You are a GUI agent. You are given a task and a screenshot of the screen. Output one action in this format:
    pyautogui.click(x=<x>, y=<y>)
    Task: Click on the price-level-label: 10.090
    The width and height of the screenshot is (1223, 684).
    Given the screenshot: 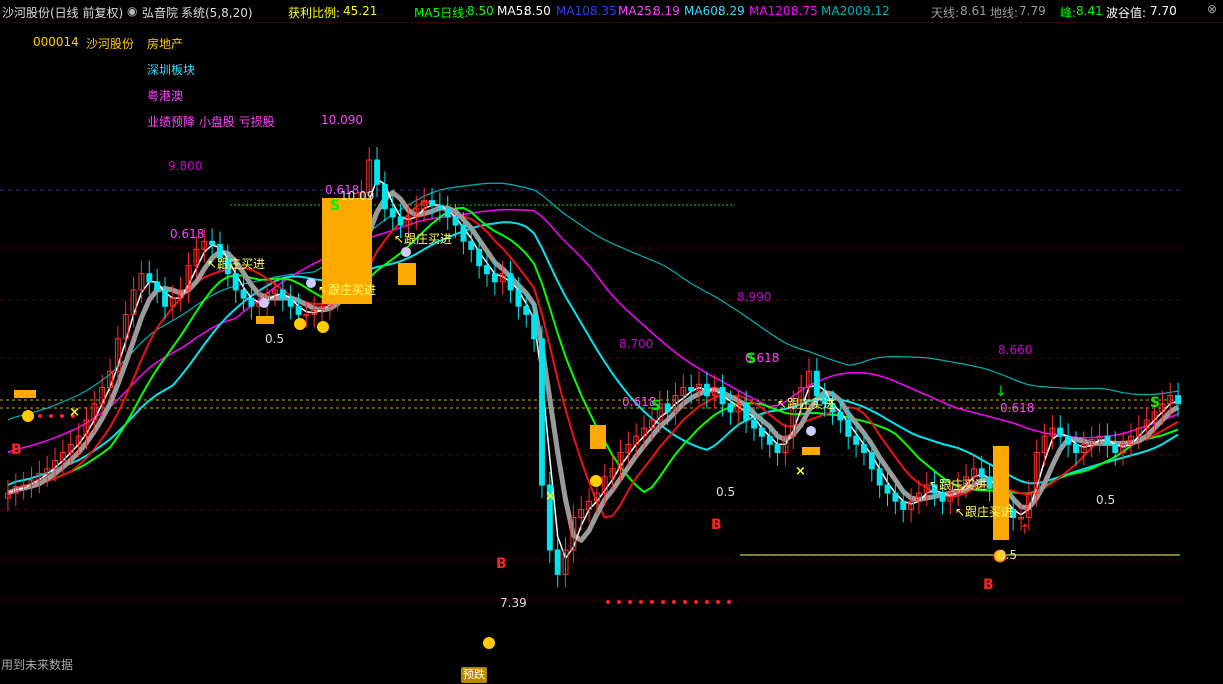 What is the action you would take?
    pyautogui.click(x=342, y=120)
    